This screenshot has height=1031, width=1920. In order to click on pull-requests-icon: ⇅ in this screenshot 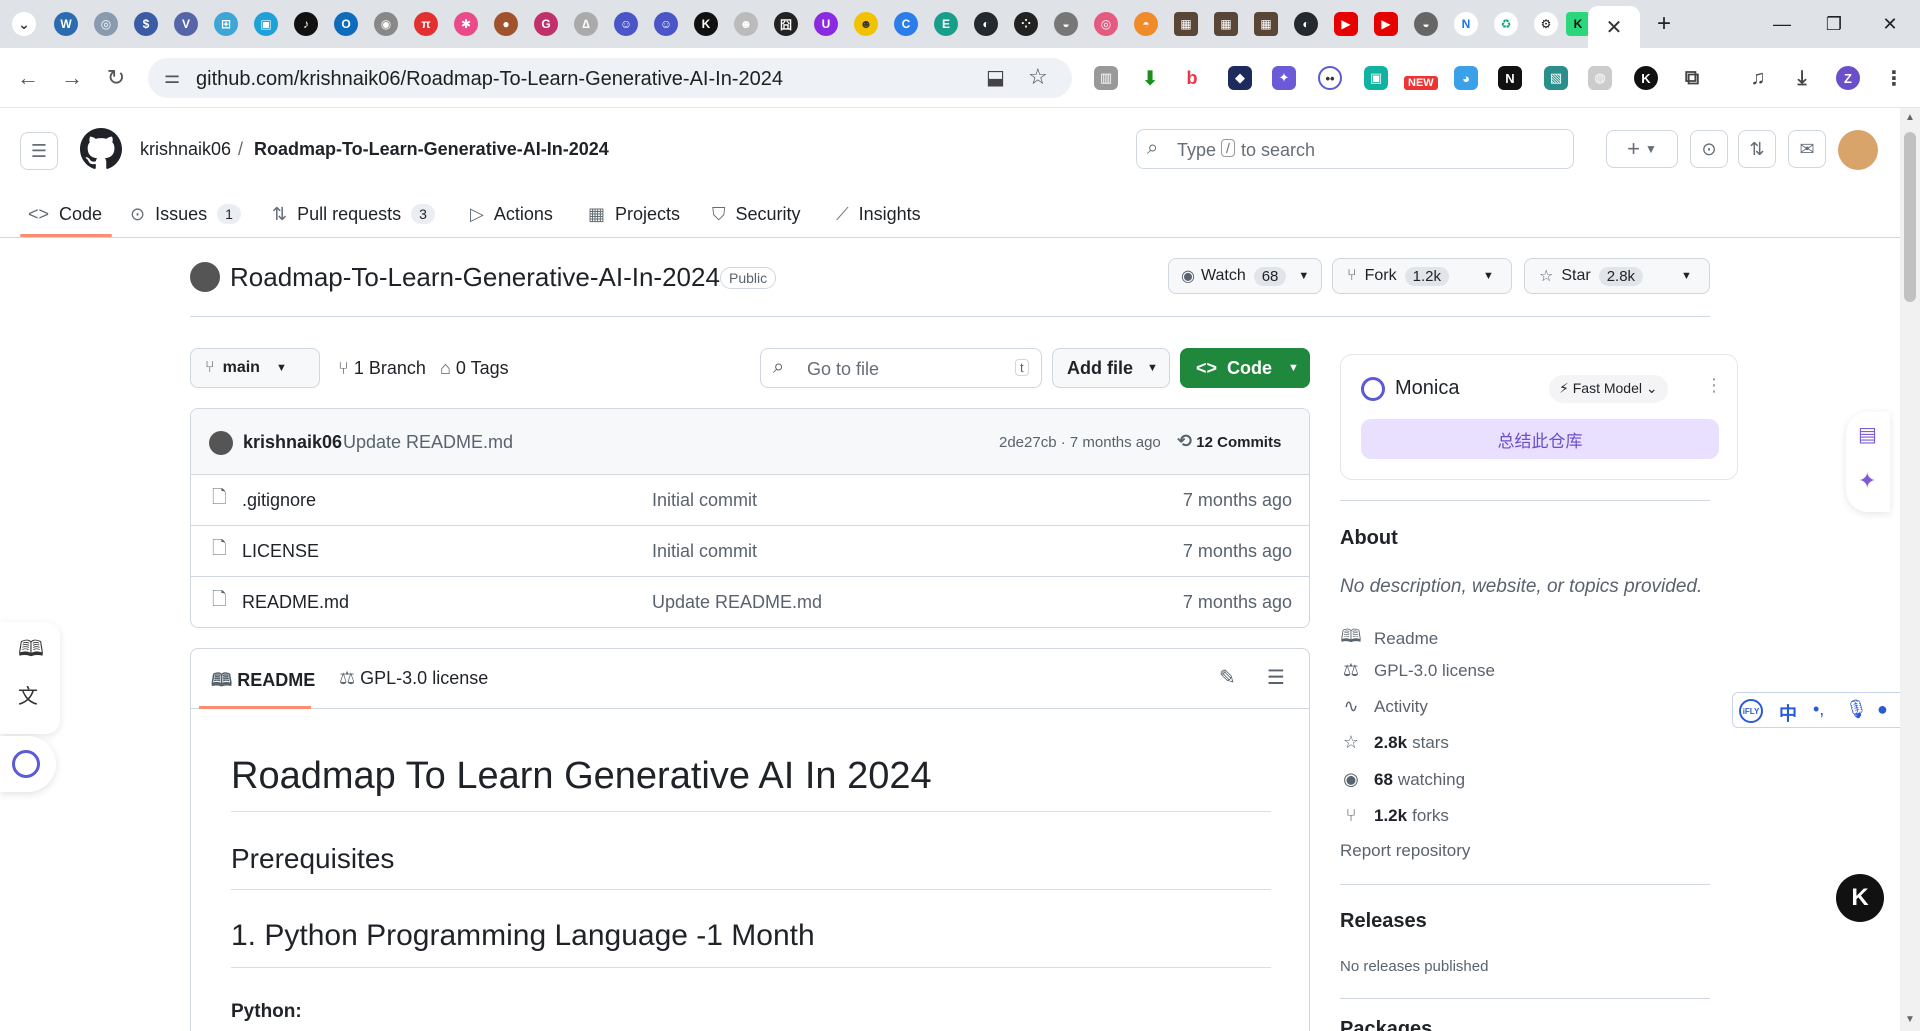, I will do `click(1757, 149)`.